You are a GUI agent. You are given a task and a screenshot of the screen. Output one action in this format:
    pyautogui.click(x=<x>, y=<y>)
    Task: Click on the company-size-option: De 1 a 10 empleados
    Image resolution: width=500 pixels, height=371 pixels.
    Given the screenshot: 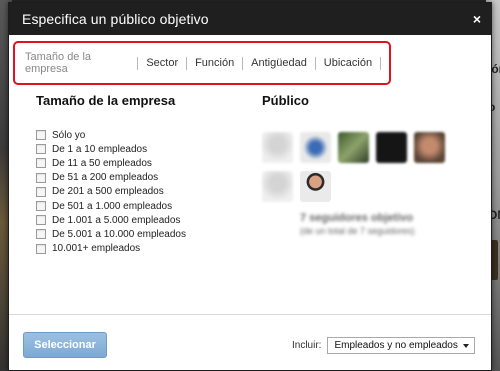 What is the action you would take?
    pyautogui.click(x=141, y=149)
    